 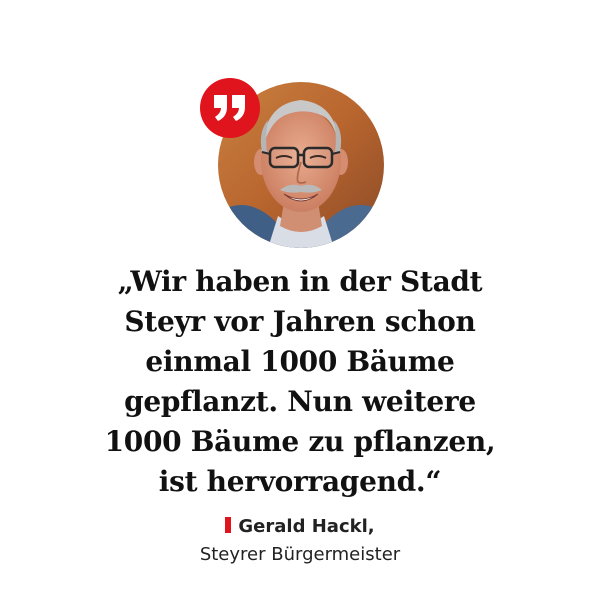 What do you see at coordinates (300, 401) in the screenshot?
I see `quote-line: gepflanzt. Nun weitere` at bounding box center [300, 401].